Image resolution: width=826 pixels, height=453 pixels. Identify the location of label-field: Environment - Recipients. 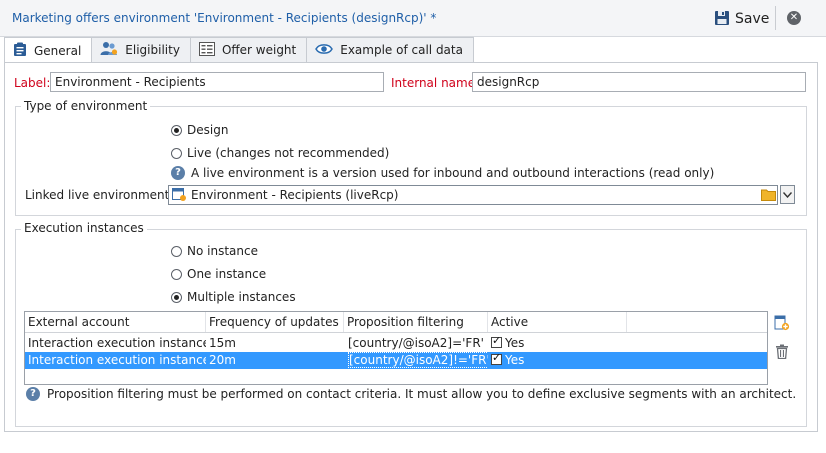
(217, 82).